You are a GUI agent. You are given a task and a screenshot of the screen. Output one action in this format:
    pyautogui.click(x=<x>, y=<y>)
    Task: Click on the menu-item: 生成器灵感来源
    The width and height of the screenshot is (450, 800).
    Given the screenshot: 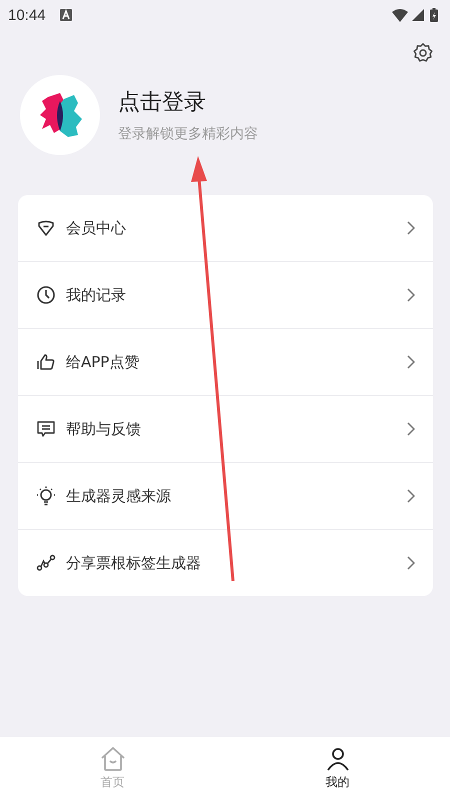 What is the action you would take?
    pyautogui.click(x=225, y=495)
    